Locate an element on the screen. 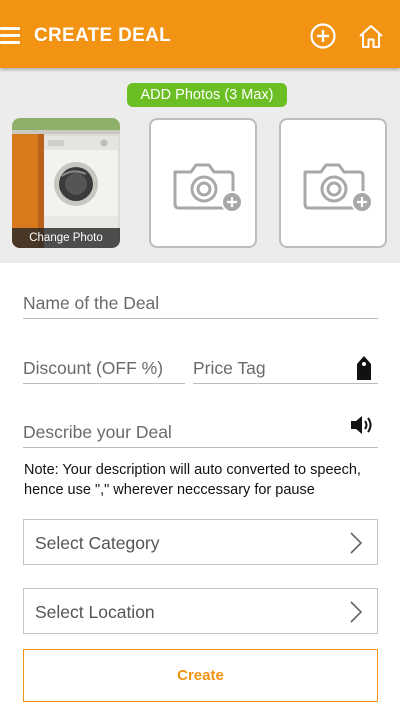  change-photo-label: Change Photo is located at coordinates (66, 238).